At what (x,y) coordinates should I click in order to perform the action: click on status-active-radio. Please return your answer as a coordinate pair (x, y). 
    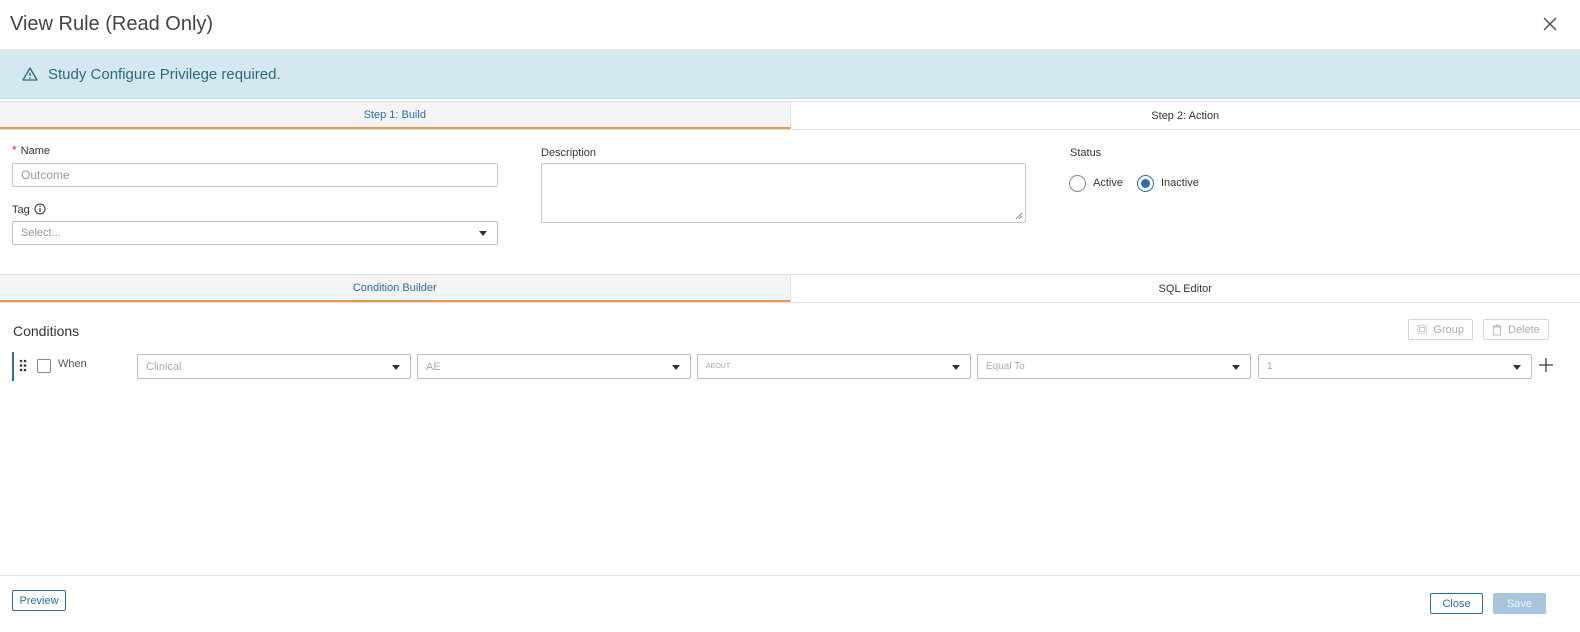
    Looking at the image, I should click on (1077, 183).